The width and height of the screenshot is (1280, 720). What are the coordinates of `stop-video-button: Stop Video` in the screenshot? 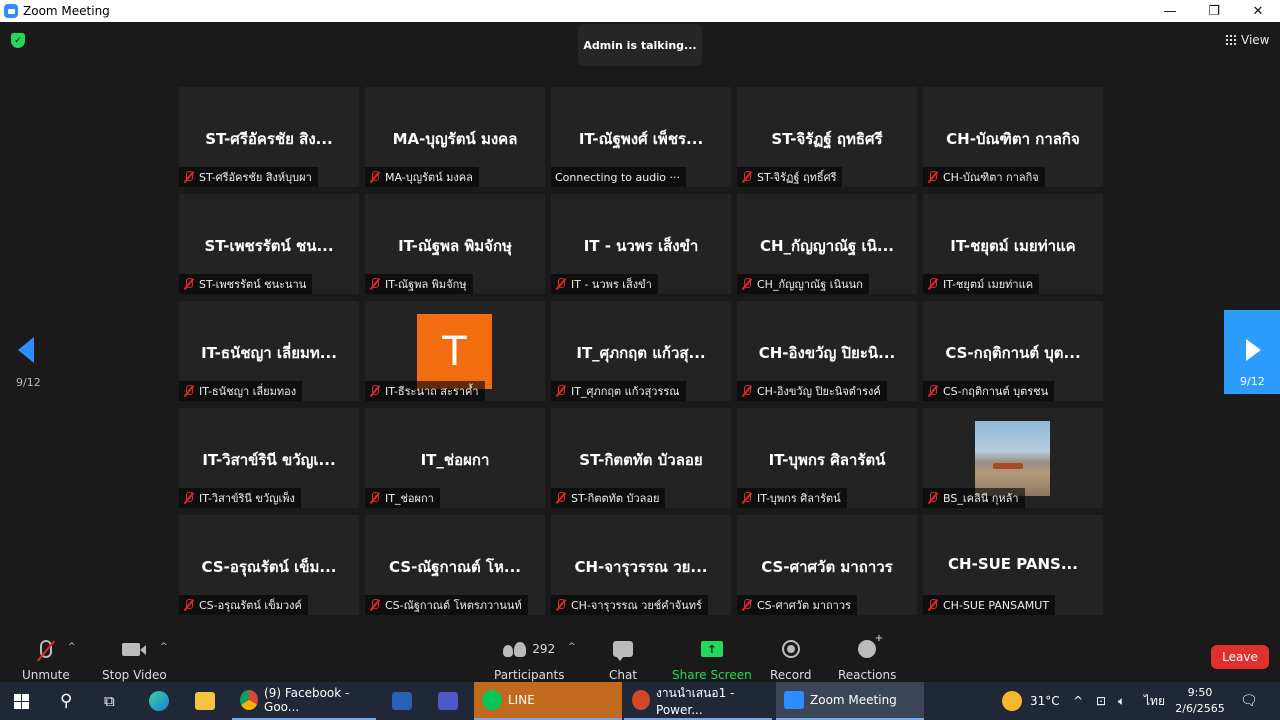 It's located at (134, 659).